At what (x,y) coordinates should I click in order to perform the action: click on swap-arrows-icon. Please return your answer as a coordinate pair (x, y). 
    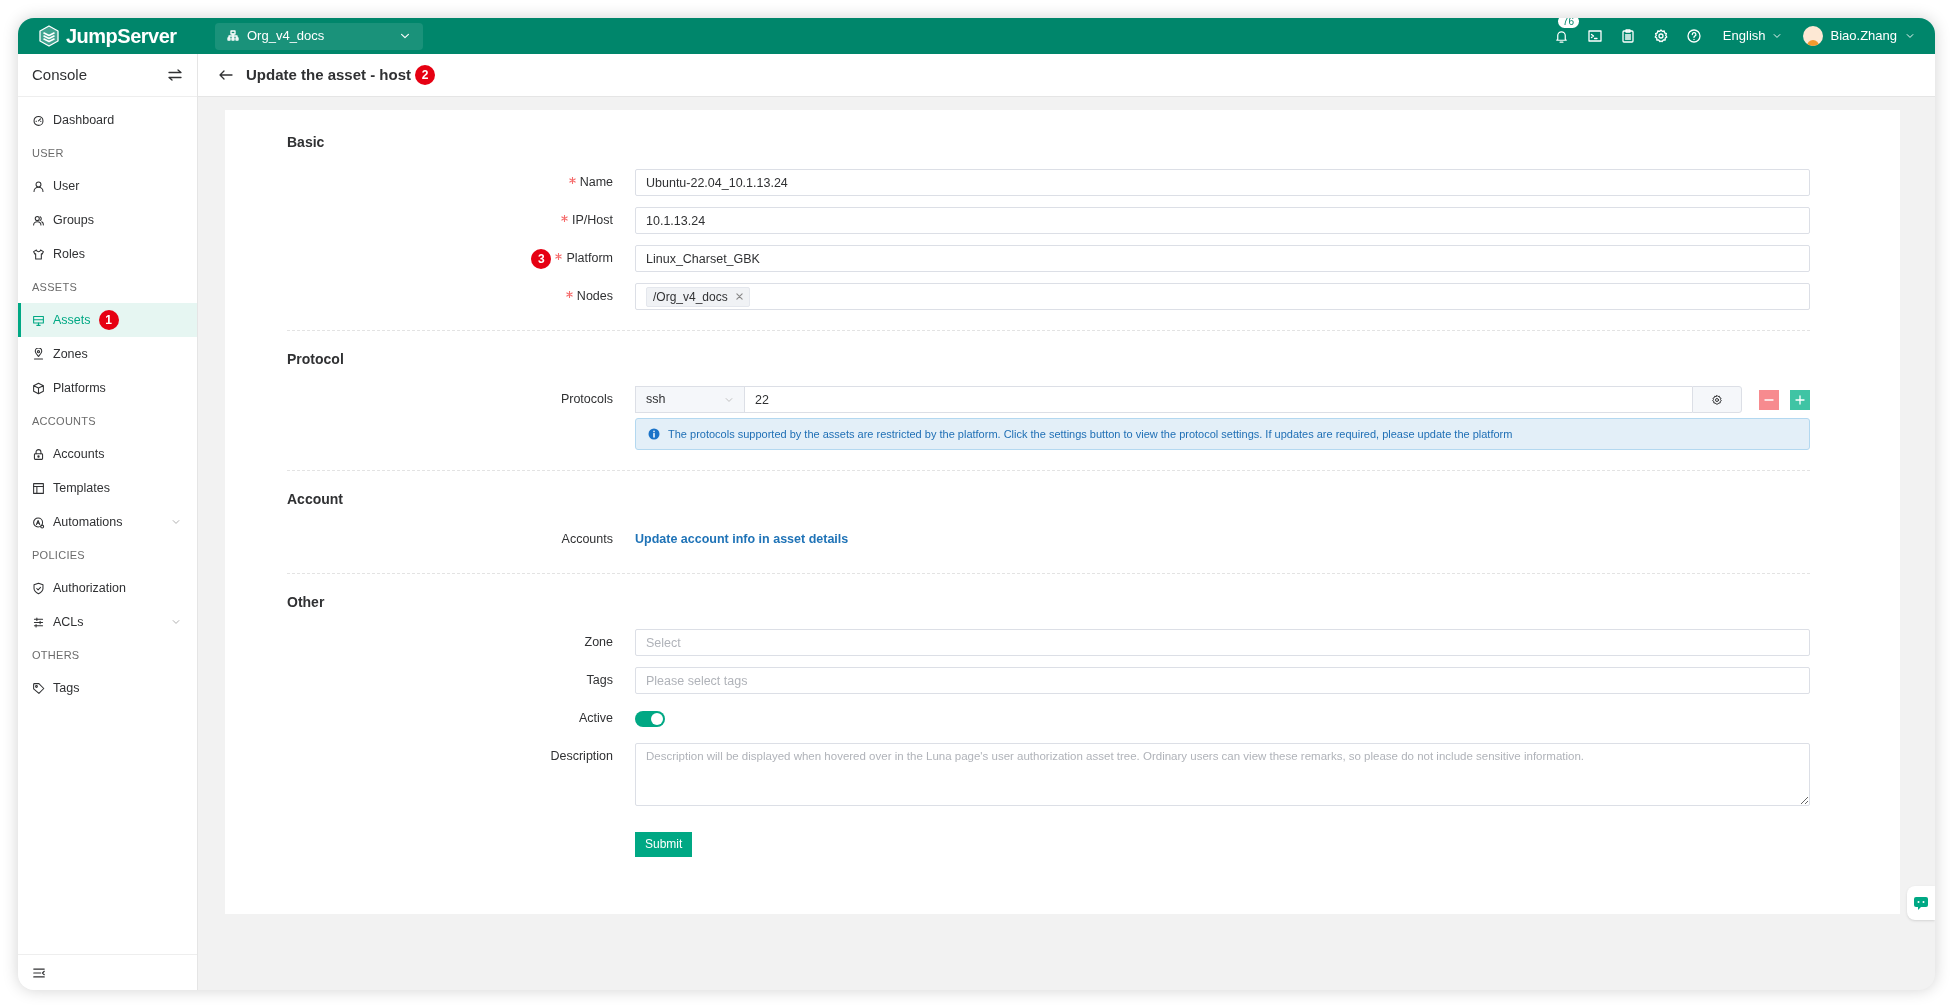
    Looking at the image, I should click on (175, 75).